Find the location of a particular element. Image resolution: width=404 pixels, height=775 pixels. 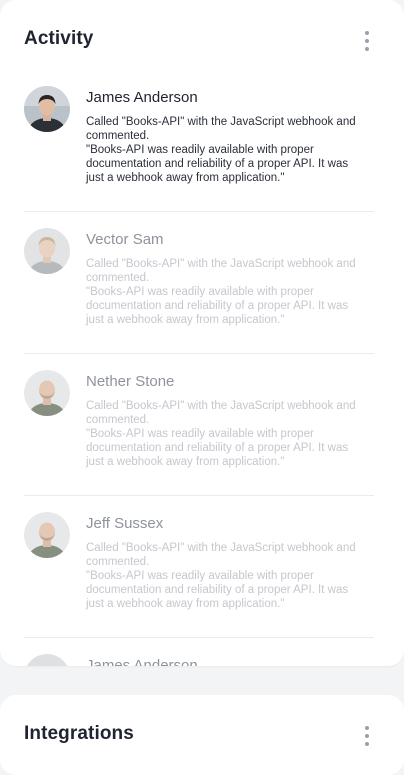

integrations-card: Integrations is located at coordinates (202, 735).